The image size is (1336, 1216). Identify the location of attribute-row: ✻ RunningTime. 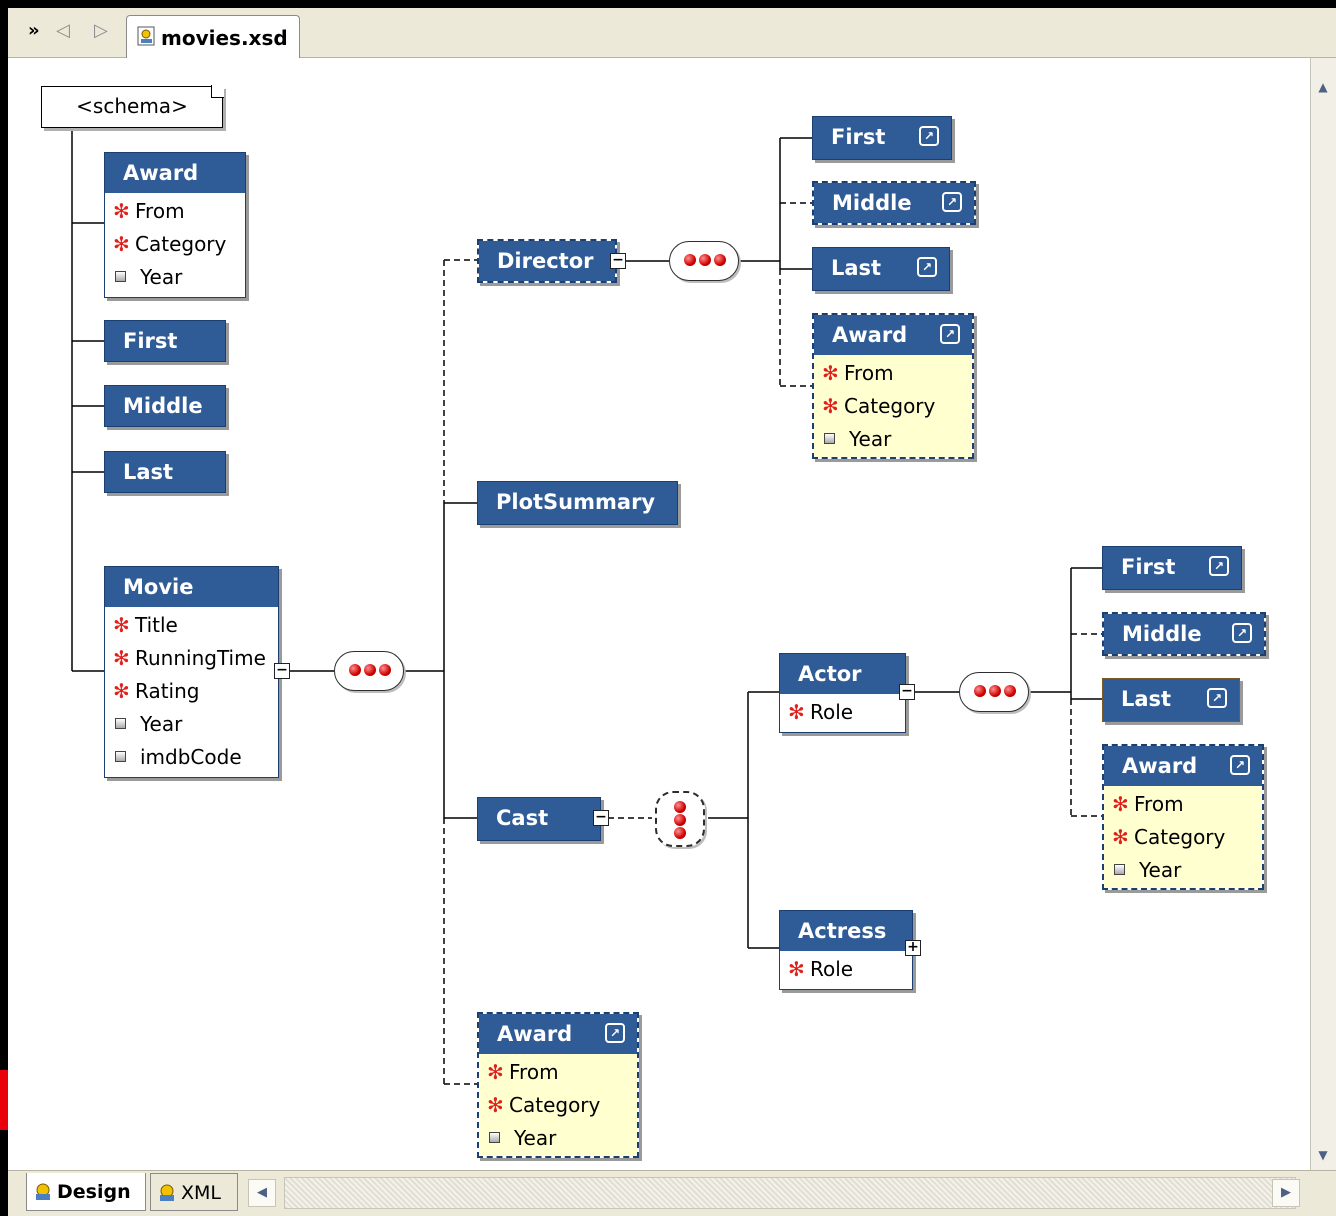
(191, 659).